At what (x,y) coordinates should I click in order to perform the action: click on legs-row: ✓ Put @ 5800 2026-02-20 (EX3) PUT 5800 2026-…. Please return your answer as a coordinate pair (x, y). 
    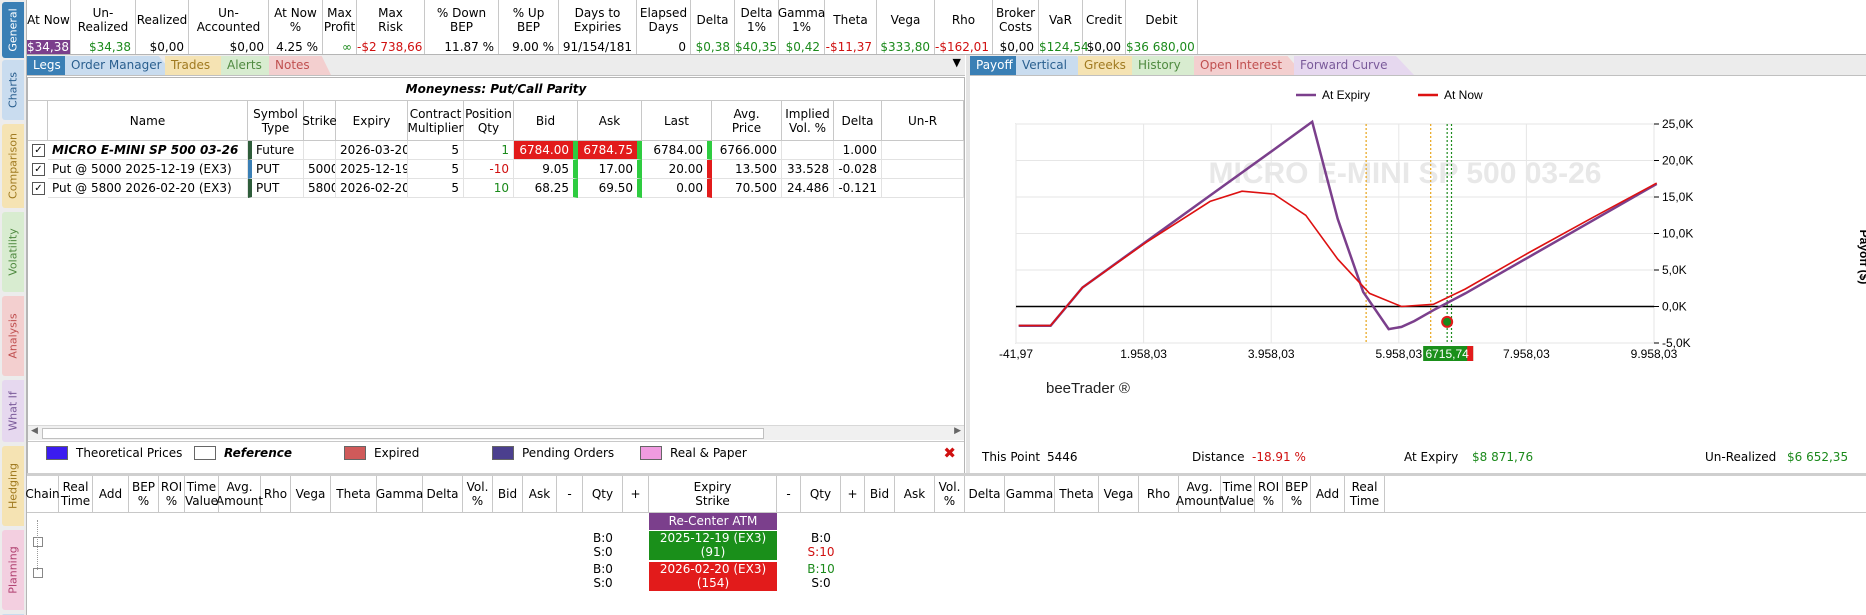
    Looking at the image, I should click on (496, 188).